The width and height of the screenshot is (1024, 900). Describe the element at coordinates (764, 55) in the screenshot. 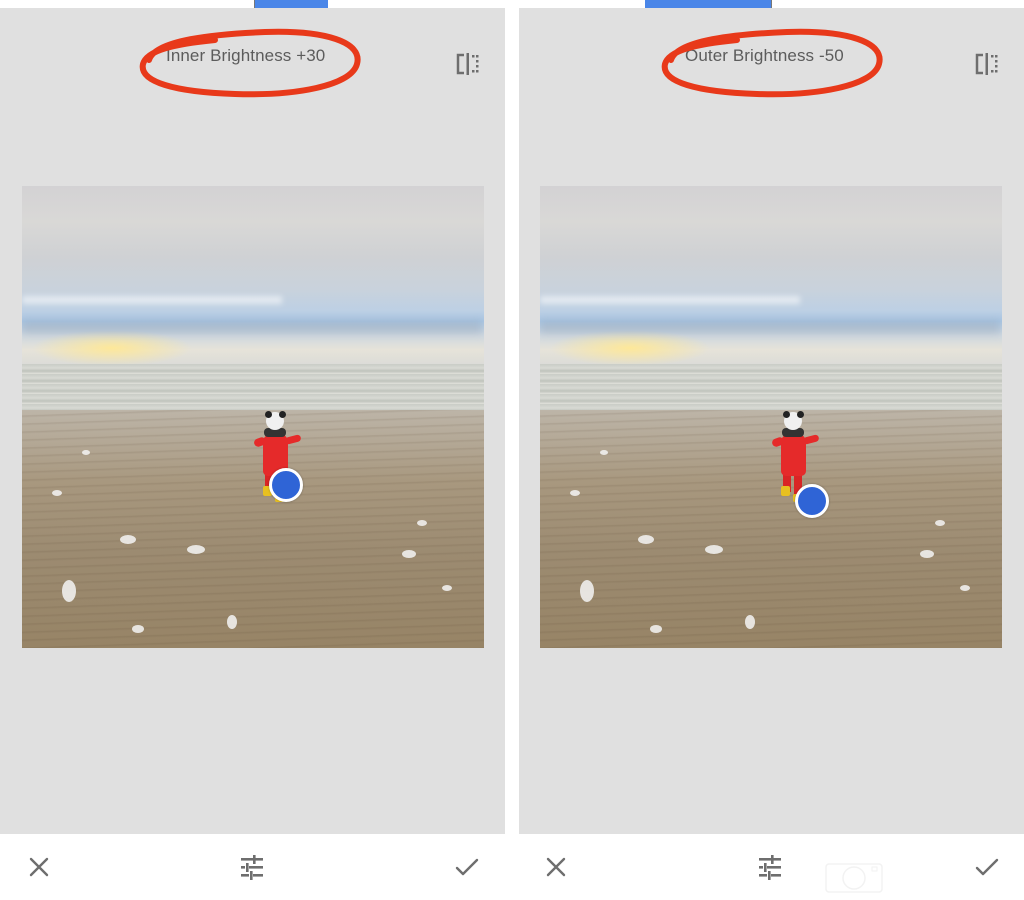

I see `adjustment-title: Outer Brightness -50` at that location.